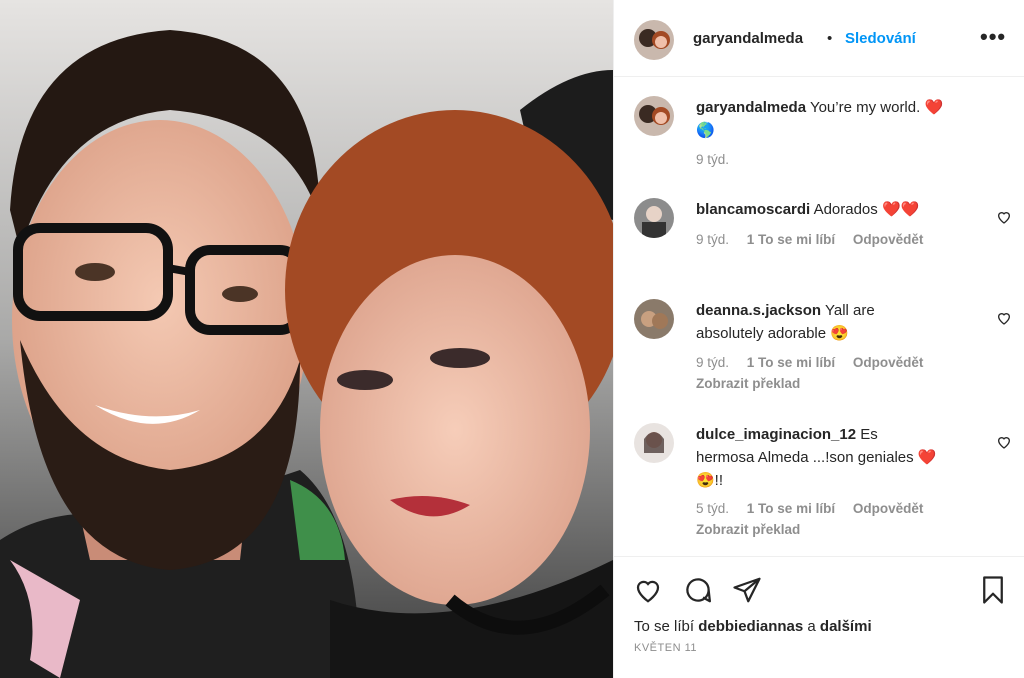  Describe the element at coordinates (849, 310) in the screenshot. I see `comment-text: Yall are` at that location.